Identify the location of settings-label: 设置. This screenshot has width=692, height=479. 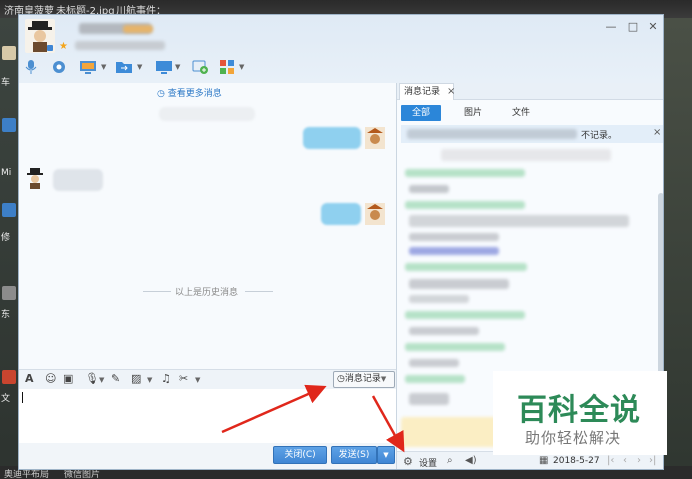
(428, 462).